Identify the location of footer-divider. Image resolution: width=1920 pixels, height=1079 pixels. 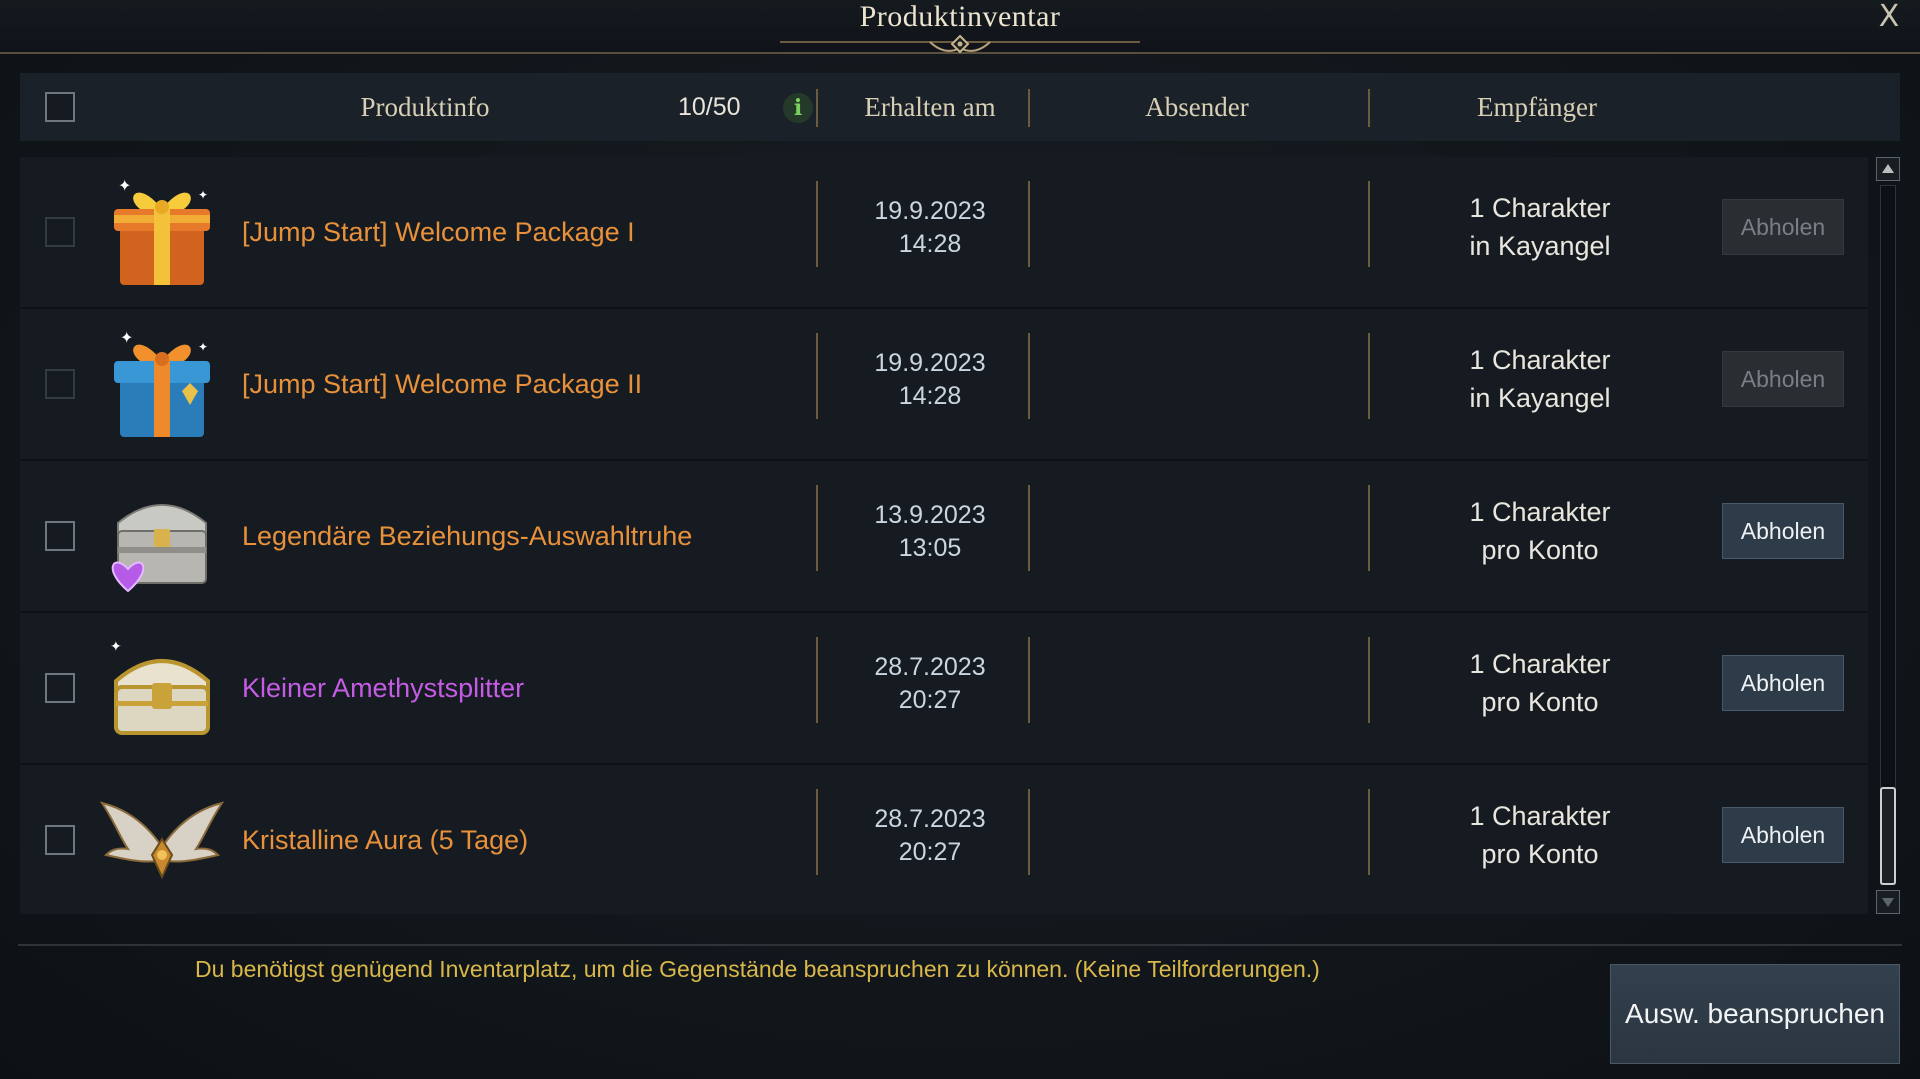
(960, 945).